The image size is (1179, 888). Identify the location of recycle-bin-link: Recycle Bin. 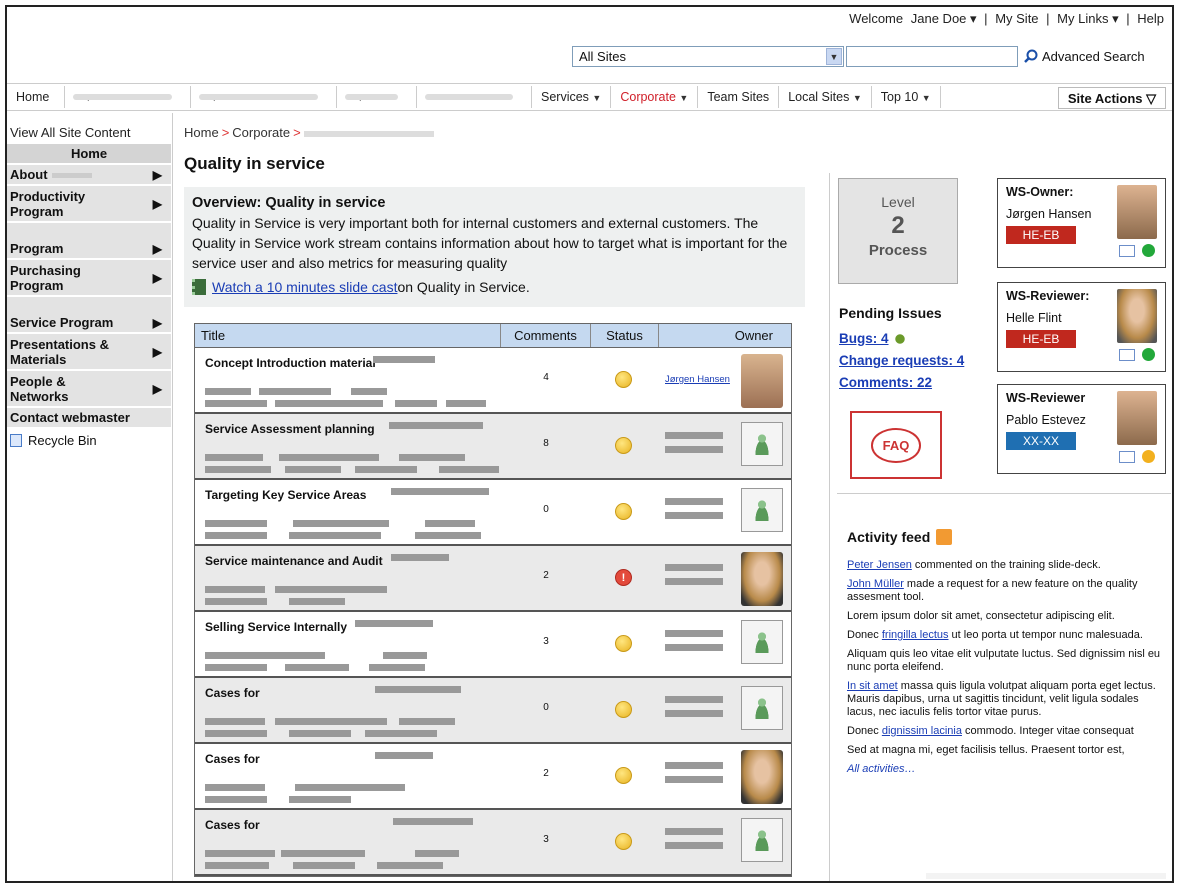
(89, 440).